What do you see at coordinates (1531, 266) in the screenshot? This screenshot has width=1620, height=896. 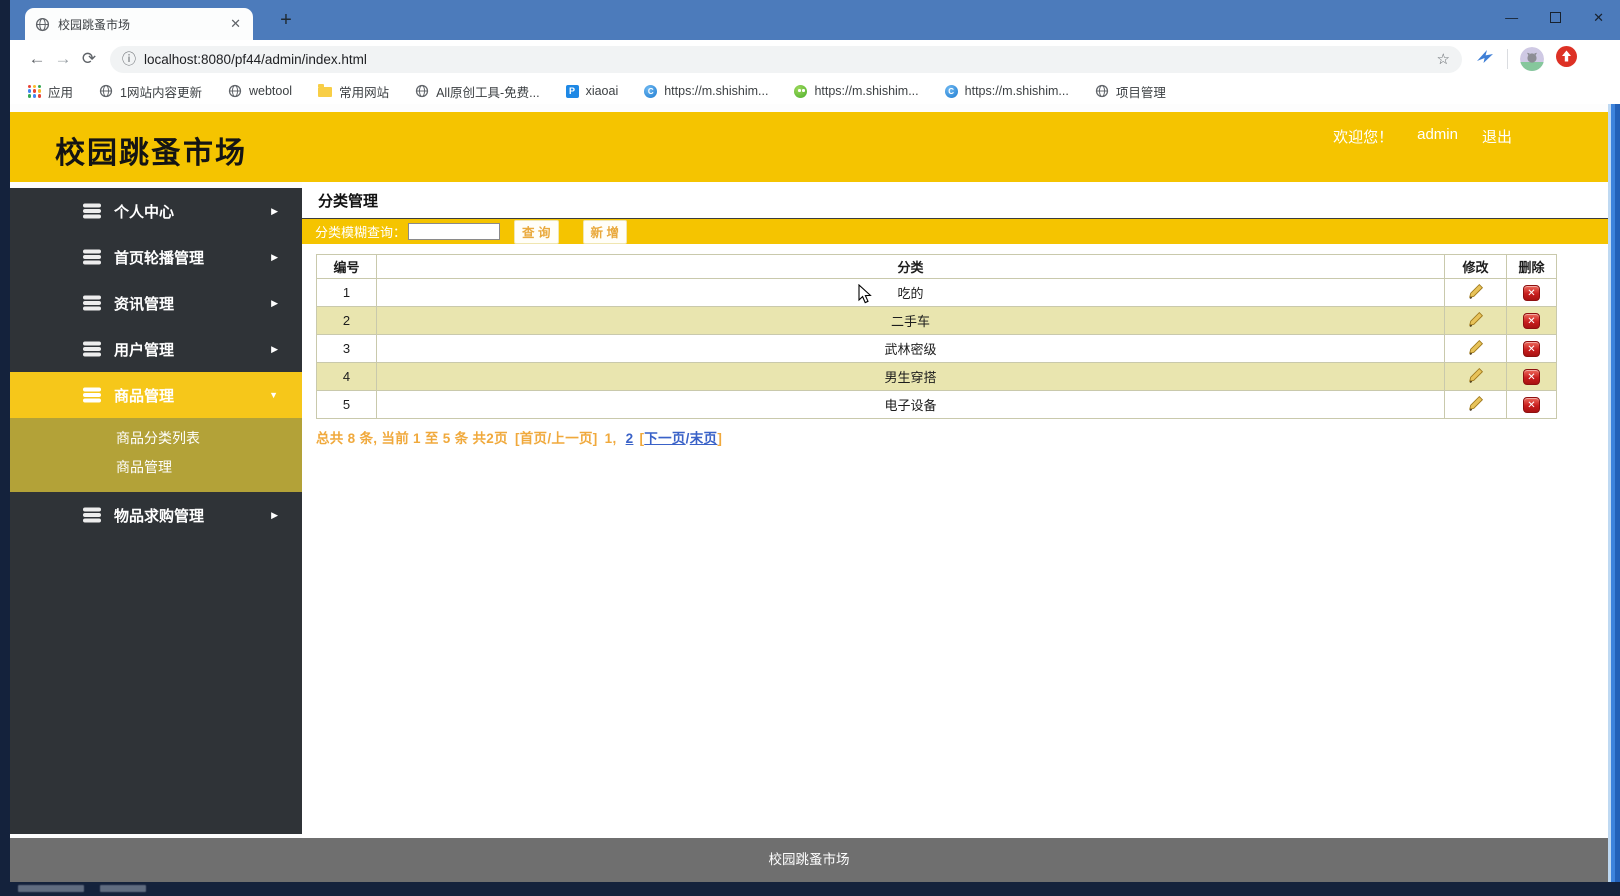 I see `col-delete: 删除` at bounding box center [1531, 266].